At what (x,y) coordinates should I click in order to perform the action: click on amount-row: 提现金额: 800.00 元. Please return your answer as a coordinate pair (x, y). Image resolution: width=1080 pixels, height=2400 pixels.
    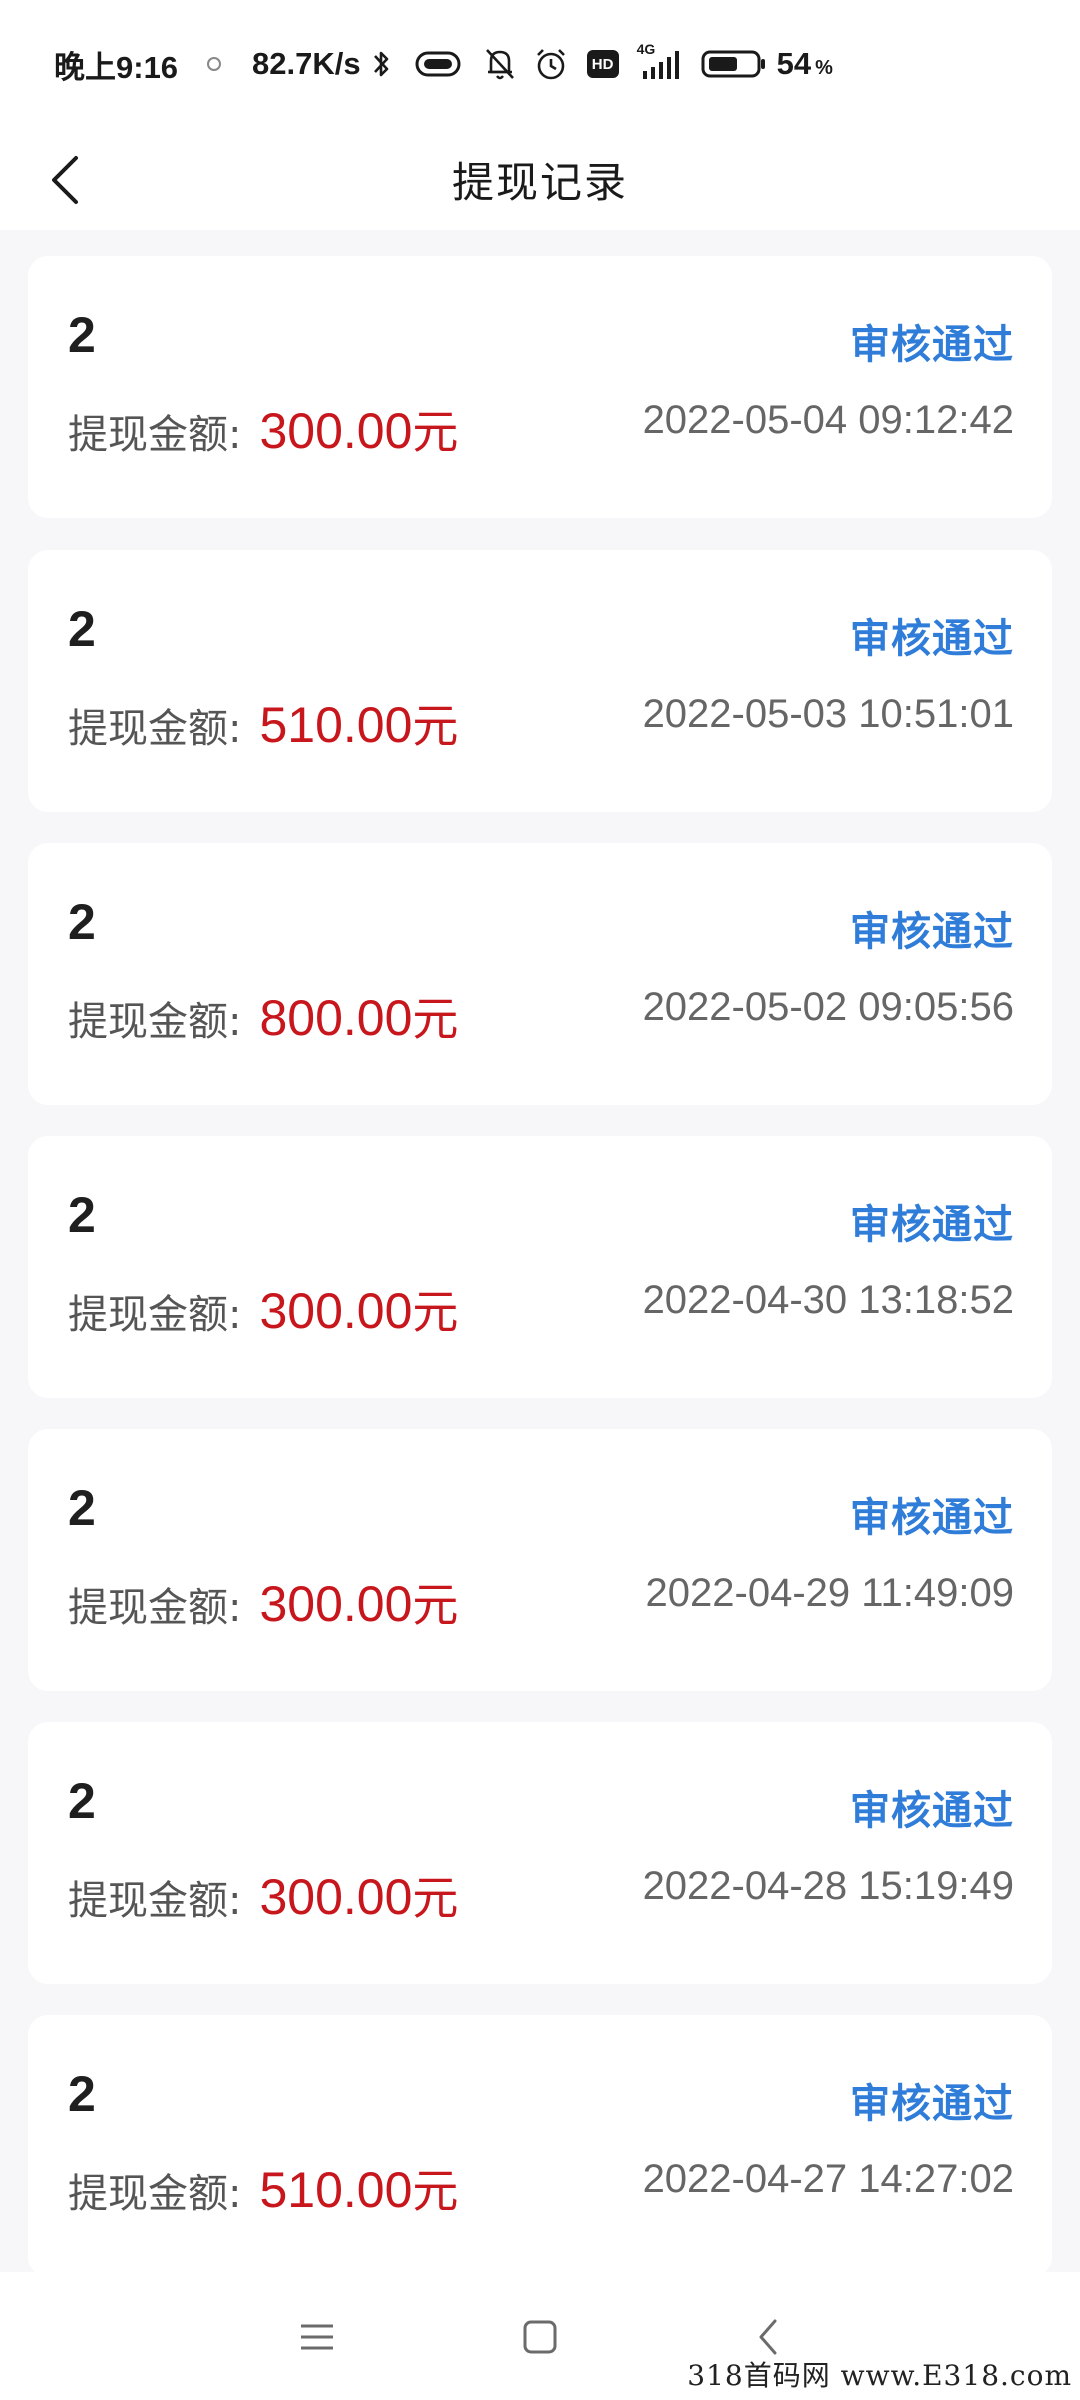
    Looking at the image, I should click on (263, 1016).